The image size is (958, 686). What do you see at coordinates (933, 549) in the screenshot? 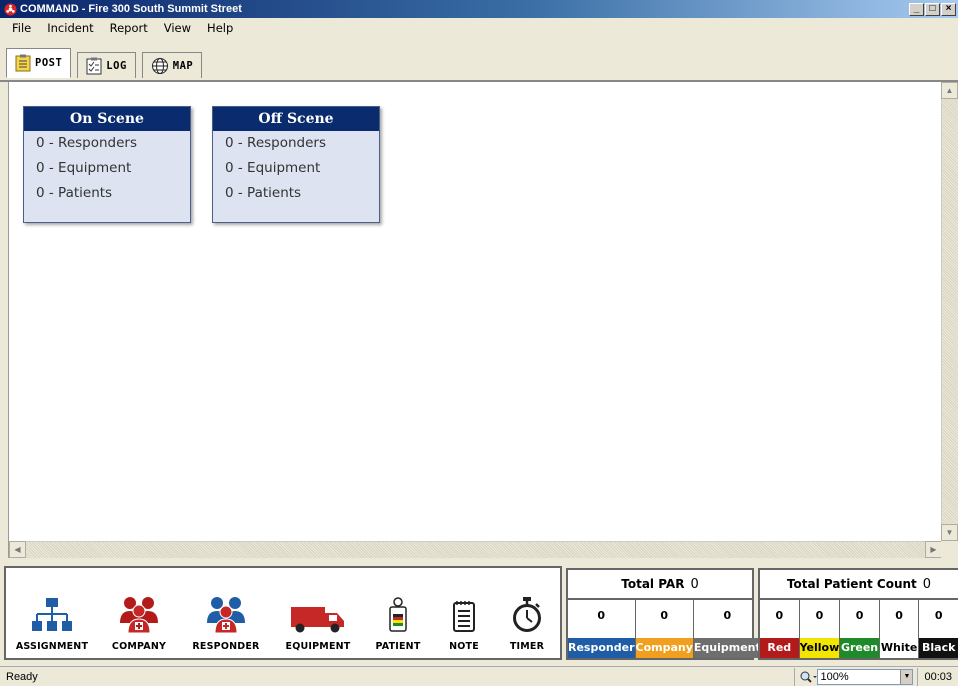
I see `scroll-right-button: ▶` at bounding box center [933, 549].